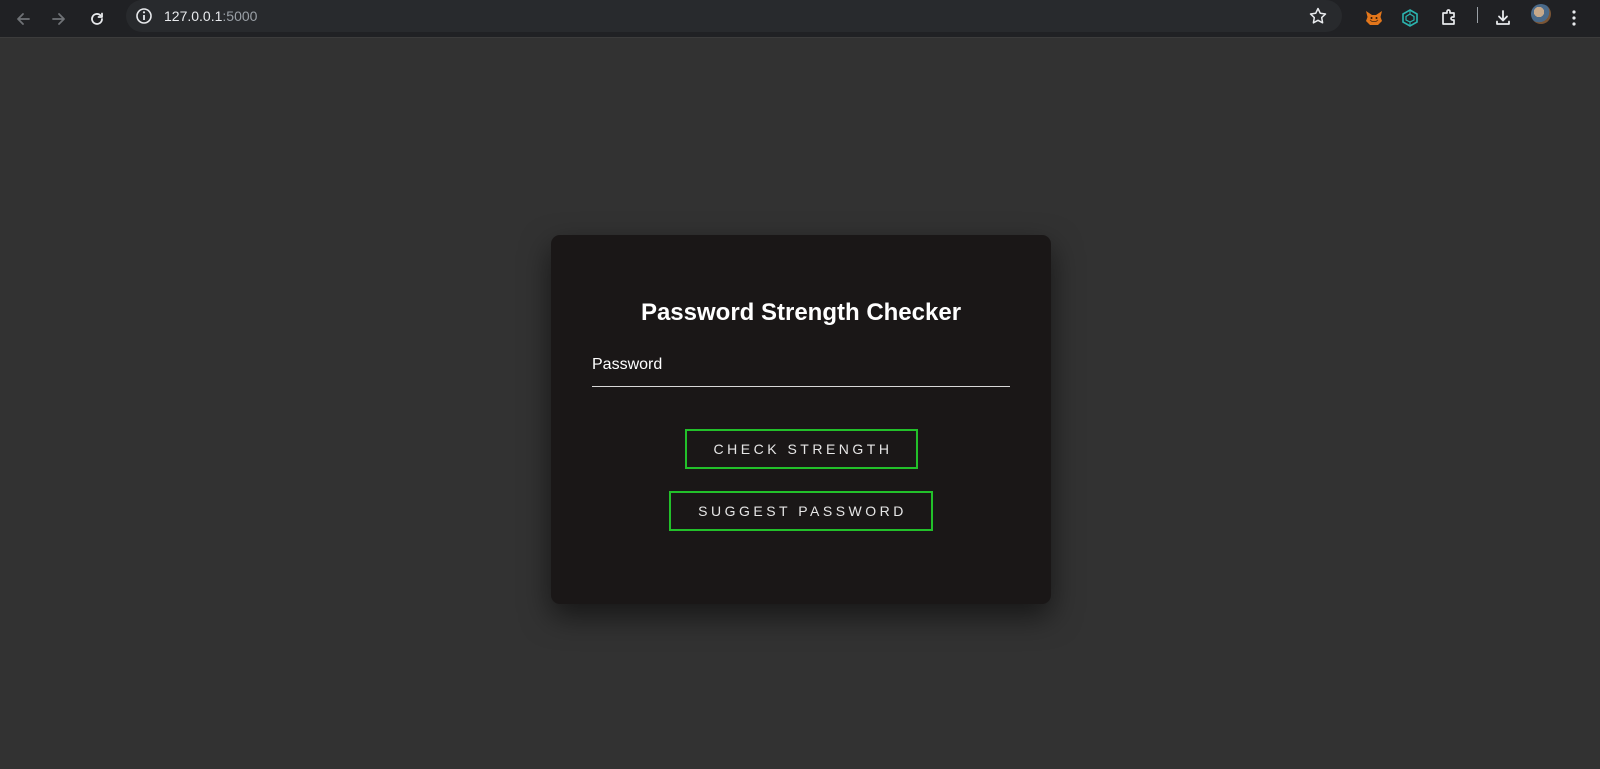 This screenshot has width=1600, height=769. I want to click on metamask-extension-button, so click(1374, 18).